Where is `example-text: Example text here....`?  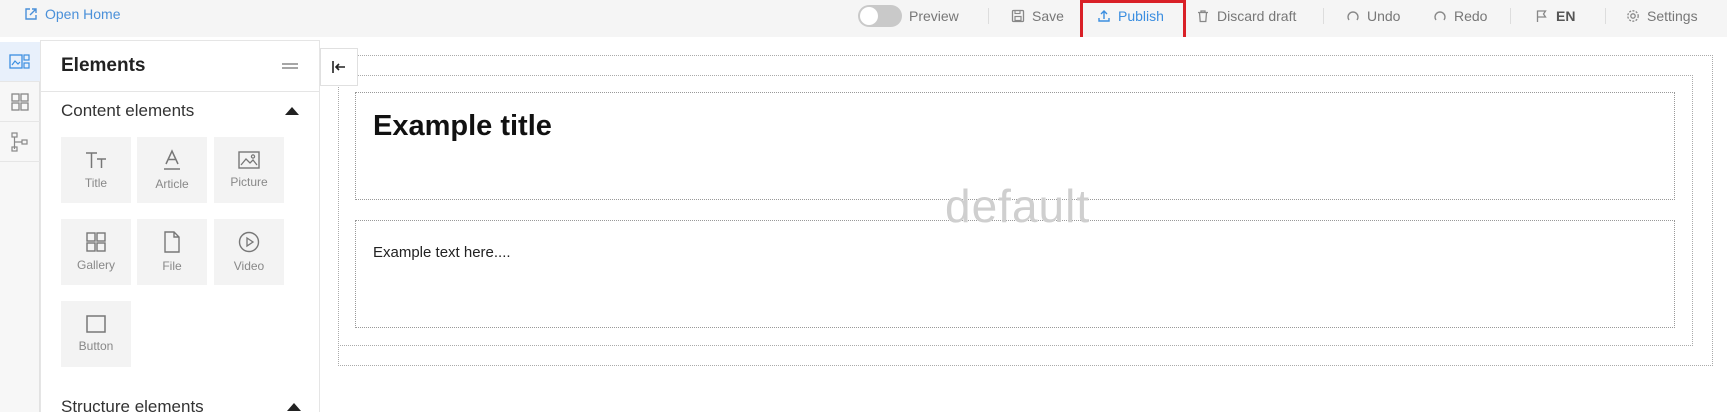
example-text: Example text here.... is located at coordinates (442, 252).